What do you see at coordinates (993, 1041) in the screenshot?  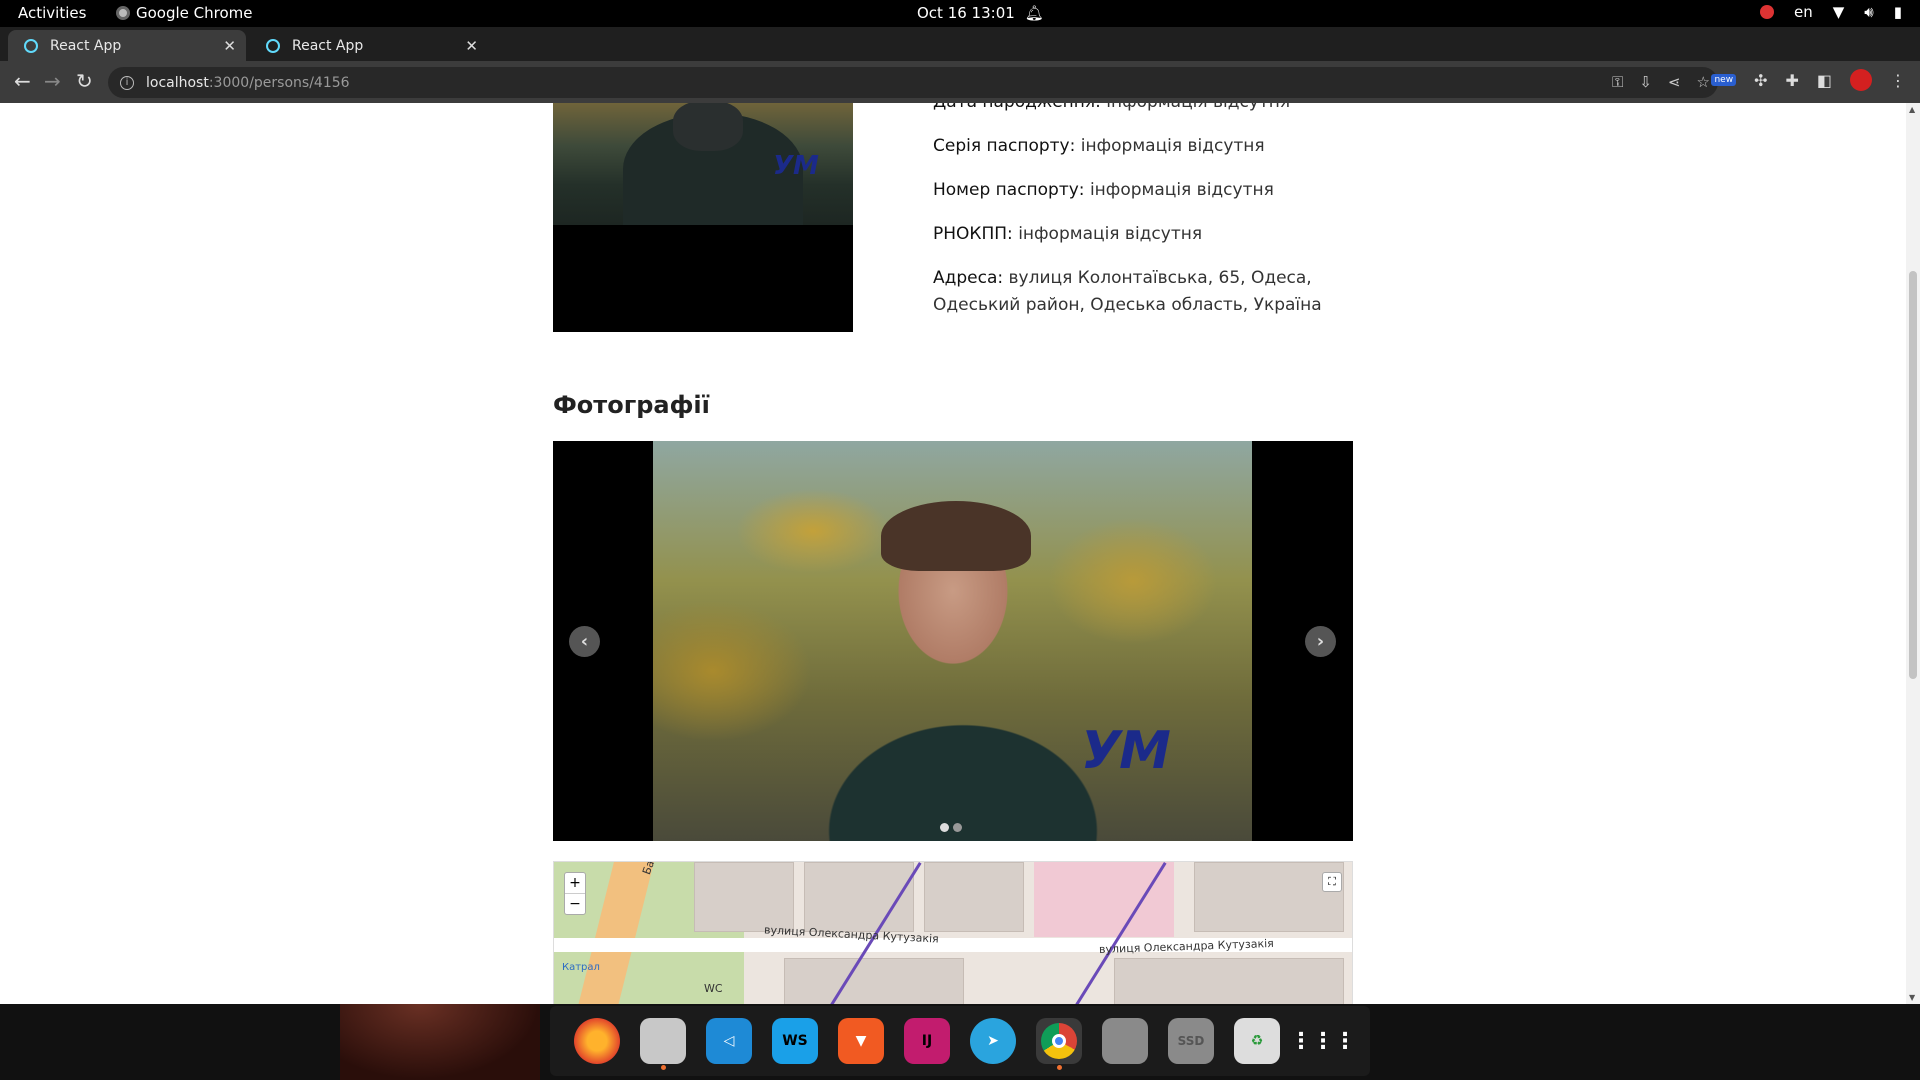 I see `telegram-icon: ➤` at bounding box center [993, 1041].